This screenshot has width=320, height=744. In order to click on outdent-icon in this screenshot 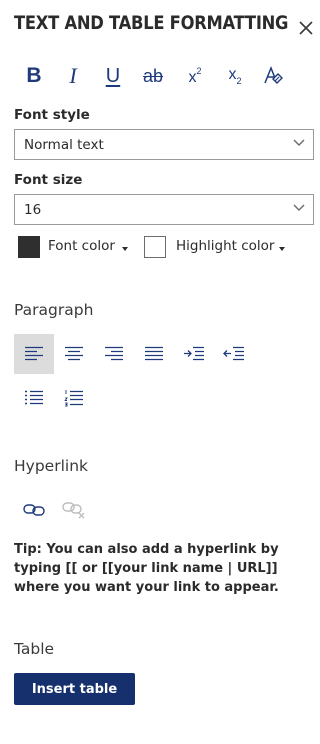, I will do `click(233, 353)`.